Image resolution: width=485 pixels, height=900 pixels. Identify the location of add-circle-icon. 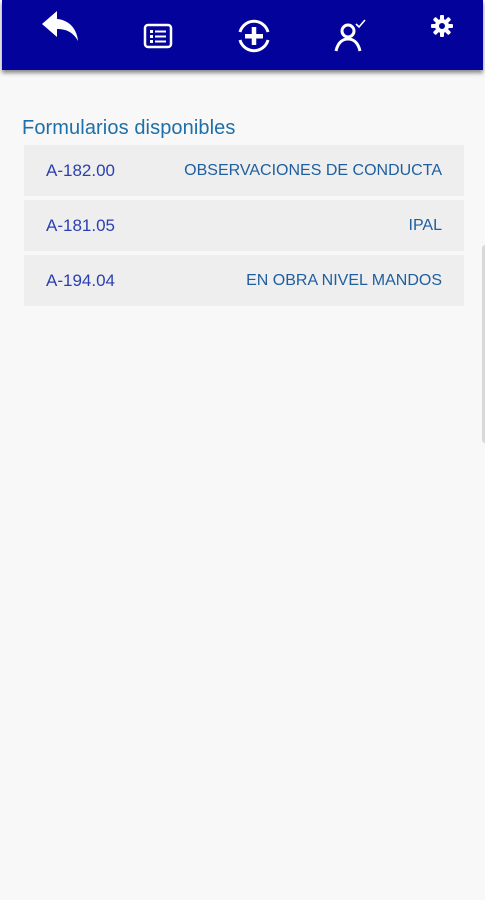
(254, 36).